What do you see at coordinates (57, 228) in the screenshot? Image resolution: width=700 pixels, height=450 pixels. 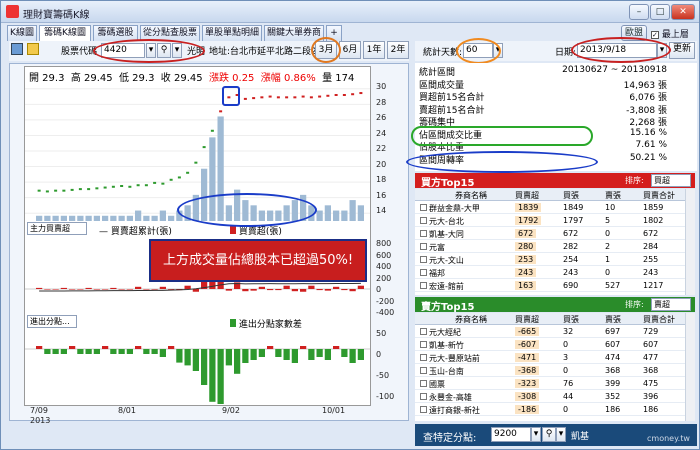 I see `main-force-select: 主力買賣超` at bounding box center [57, 228].